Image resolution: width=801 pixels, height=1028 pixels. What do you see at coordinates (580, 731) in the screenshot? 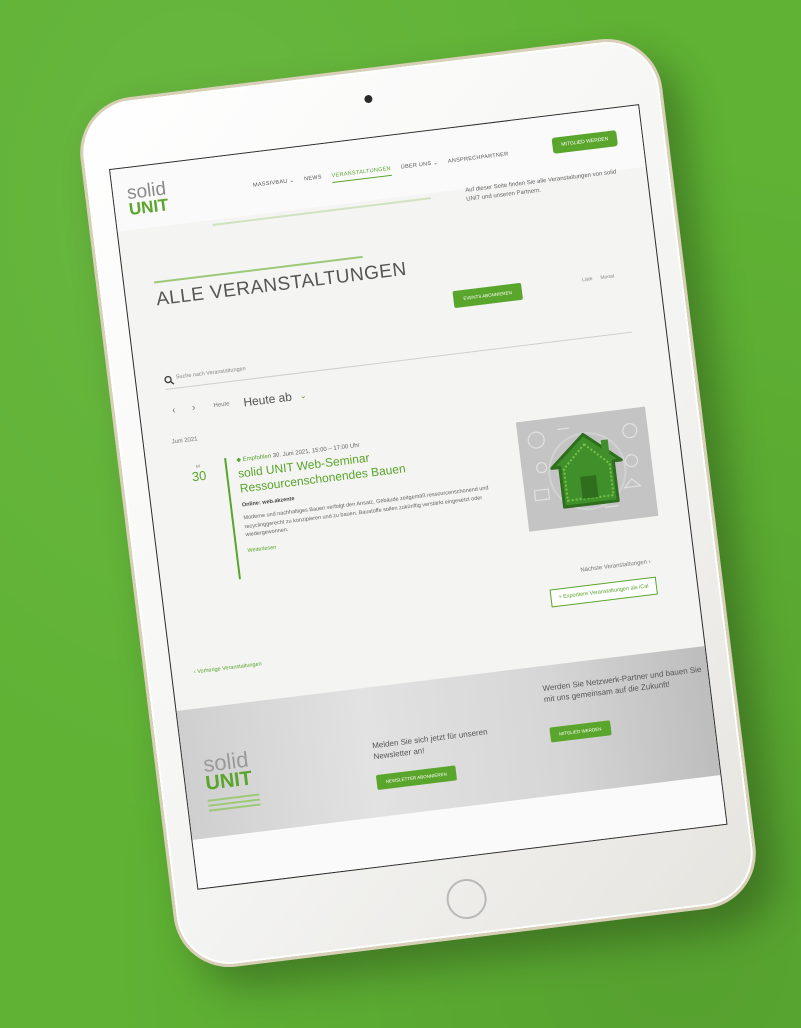
I see `become-member-button: MITGLIED WERDEN` at bounding box center [580, 731].